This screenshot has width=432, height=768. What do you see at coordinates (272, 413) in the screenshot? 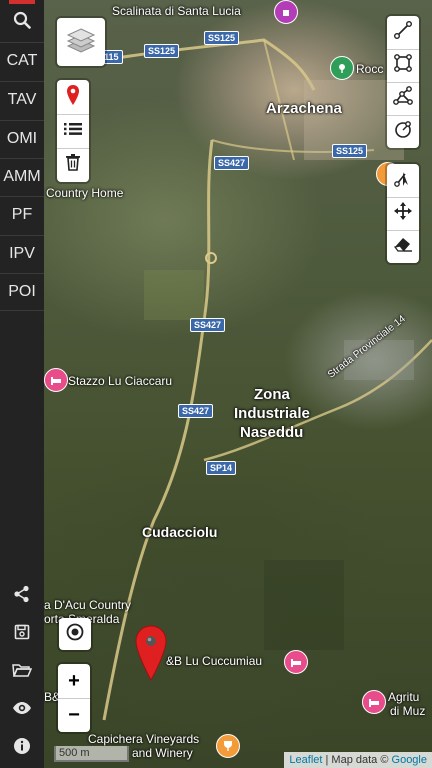
I see `place-label: Industriale` at bounding box center [272, 413].